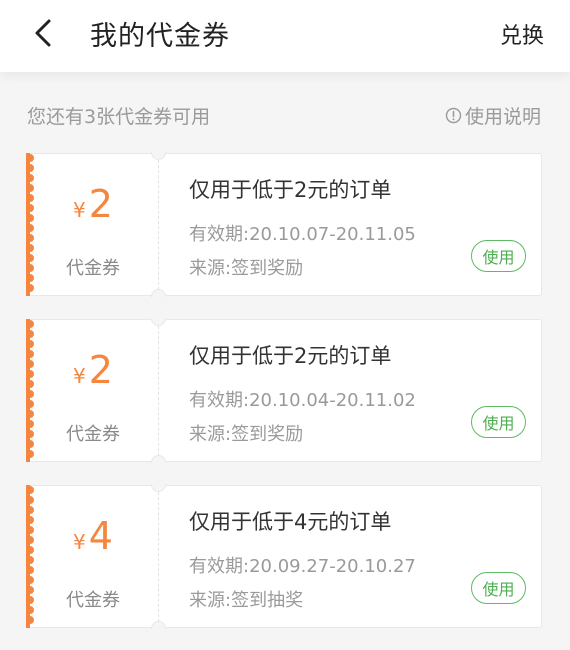 This screenshot has height=650, width=570. Describe the element at coordinates (119, 117) in the screenshot. I see `available-count-text: 您还有3张代金券可用` at that location.